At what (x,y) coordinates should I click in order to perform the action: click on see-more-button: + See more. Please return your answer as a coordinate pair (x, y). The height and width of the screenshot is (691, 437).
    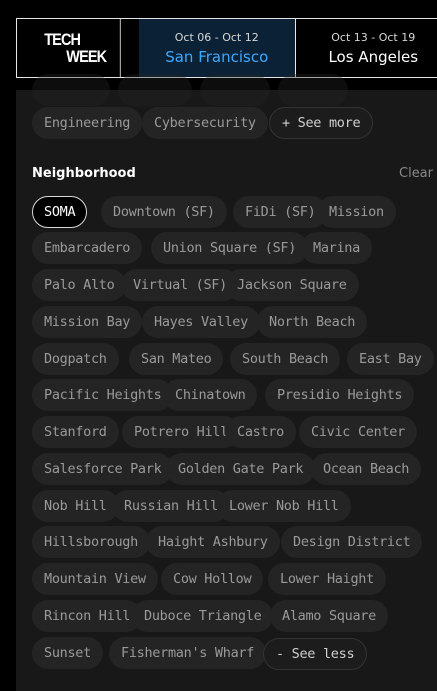
    Looking at the image, I should click on (321, 123).